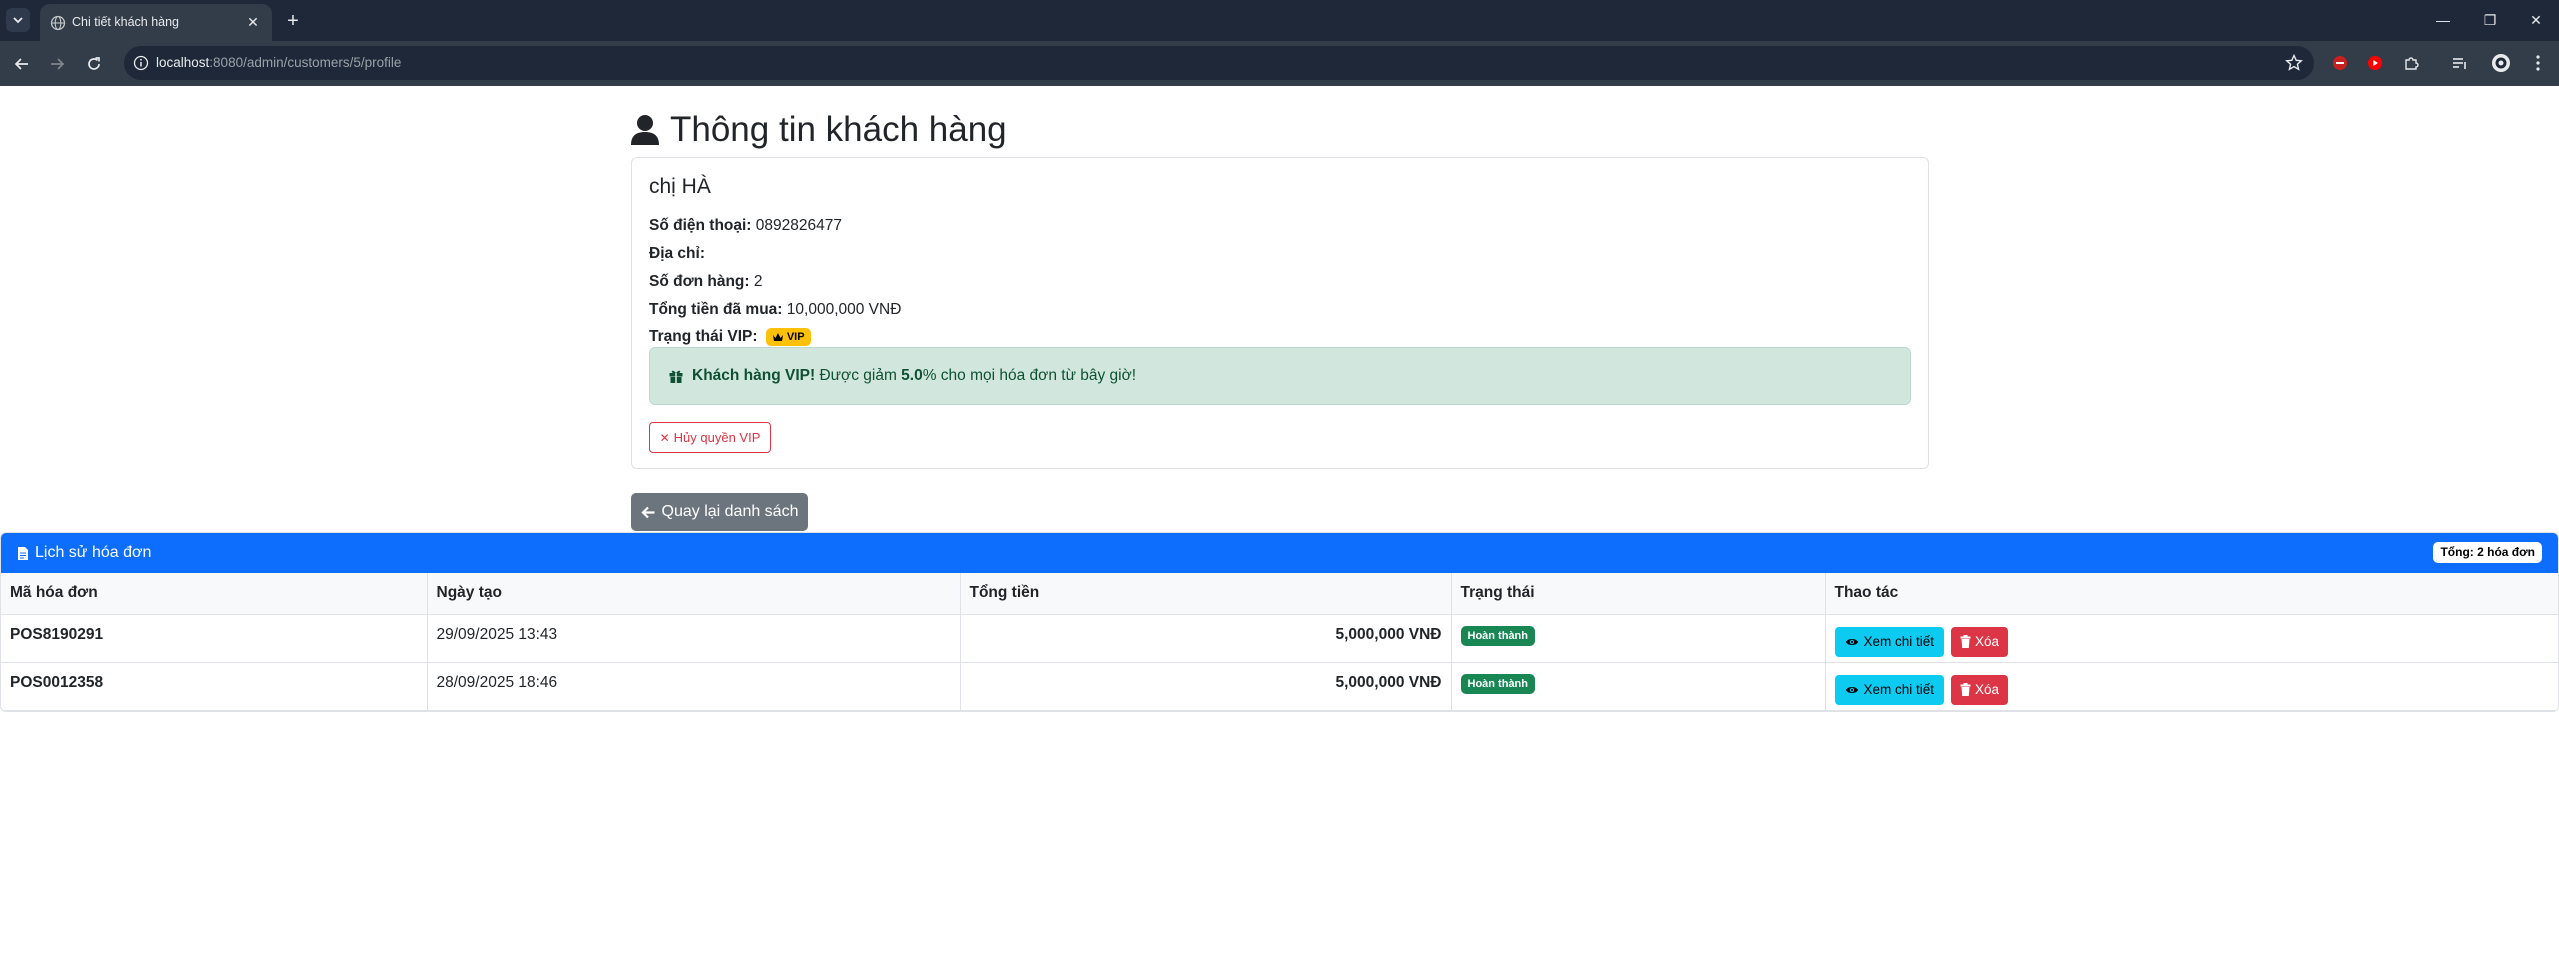  Describe the element at coordinates (694, 686) in the screenshot. I see `invoice-date: 28/09/2025 18:46` at that location.